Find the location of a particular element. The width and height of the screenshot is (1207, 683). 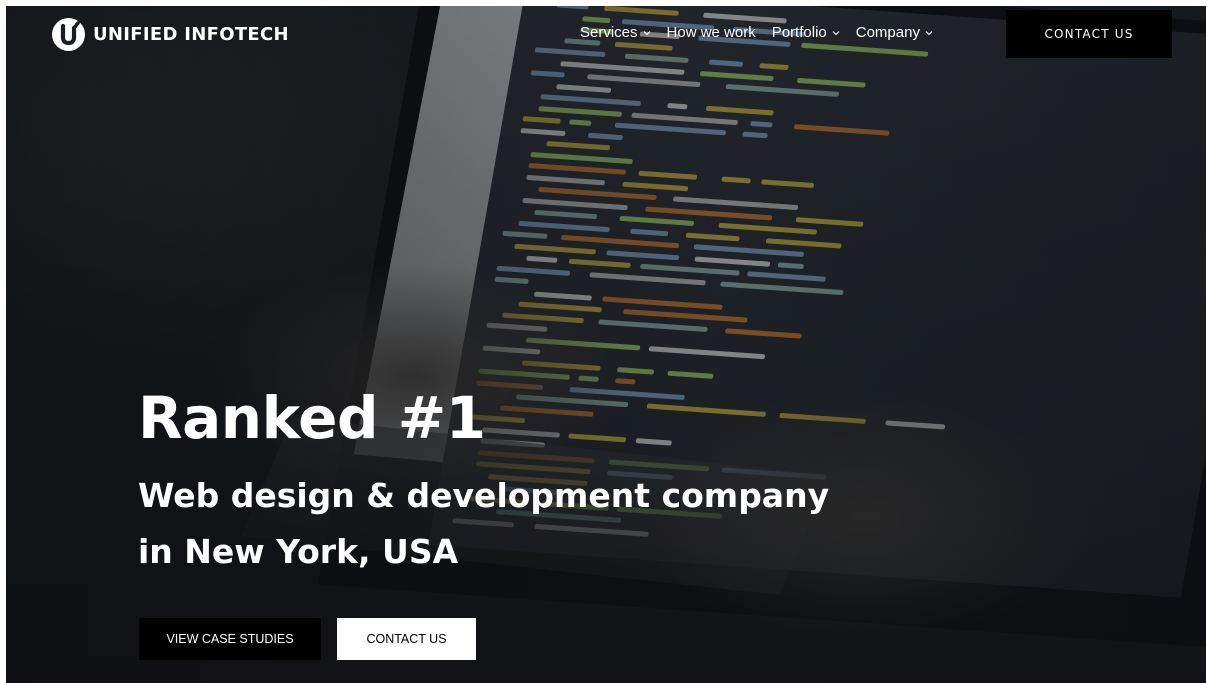

hero-contact-button: CONTACT US is located at coordinates (406, 639).